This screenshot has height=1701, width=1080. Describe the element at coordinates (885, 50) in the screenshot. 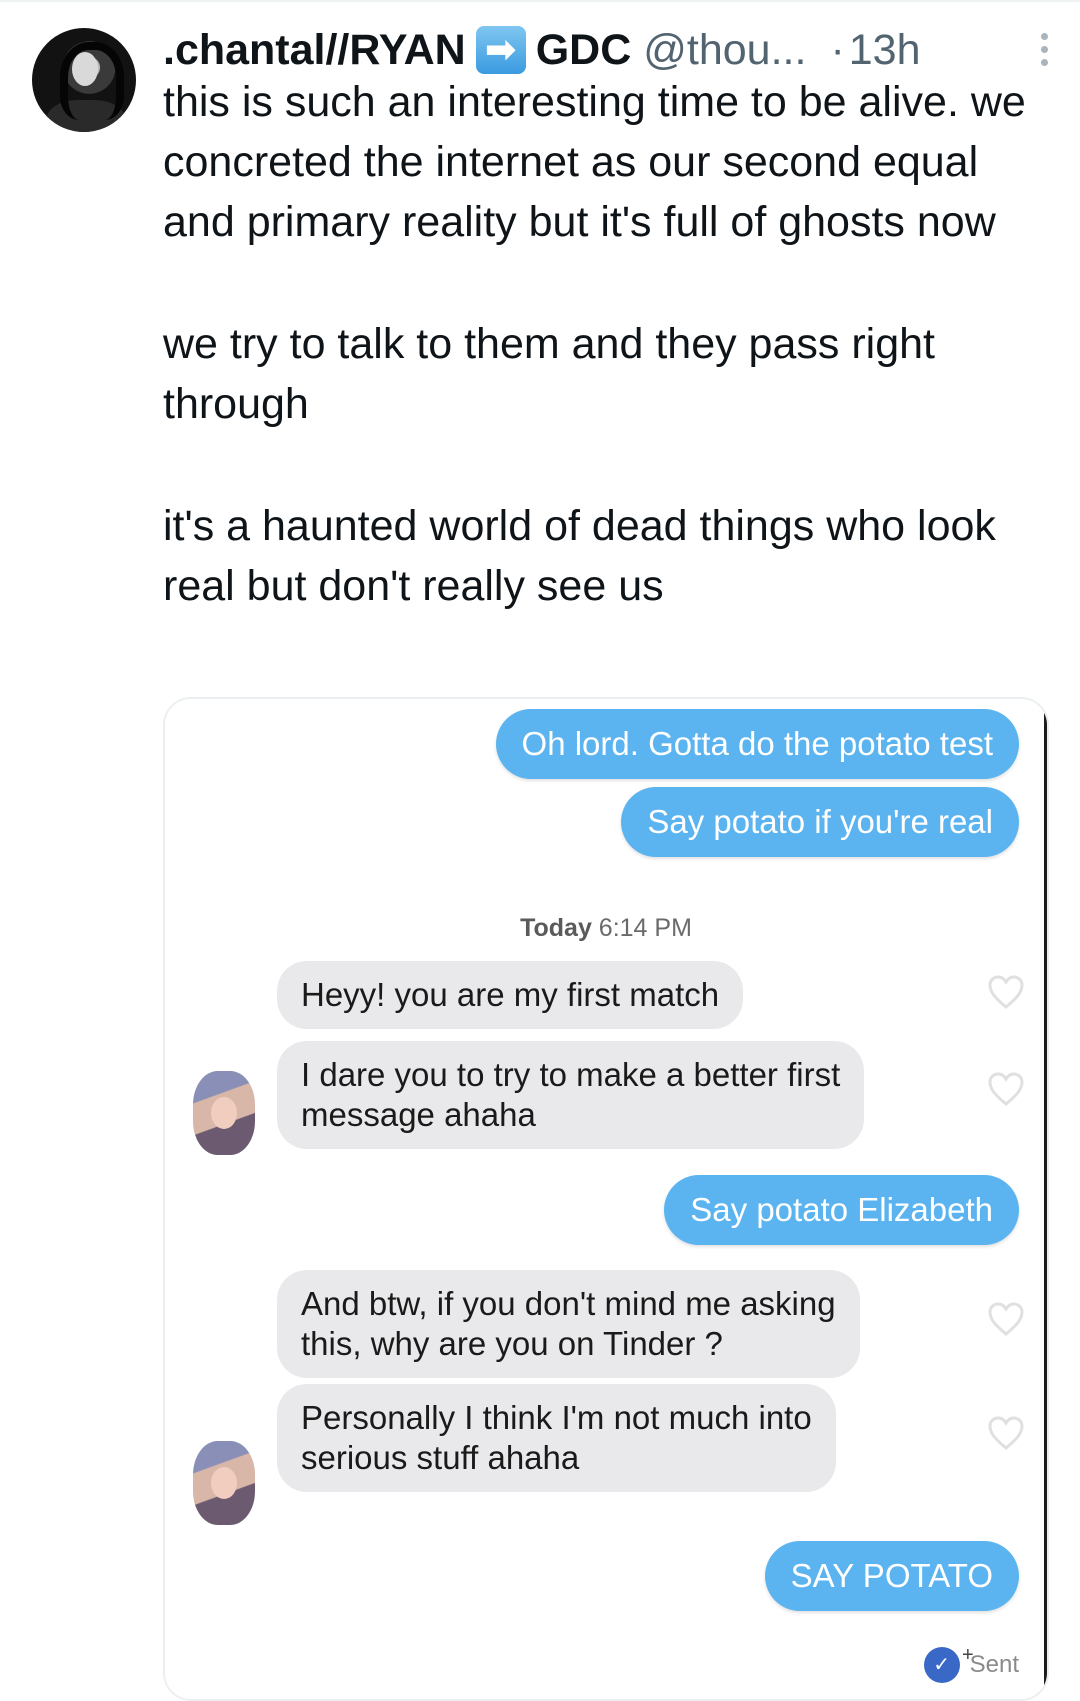

I see `tweet-timestamp: 13h` at that location.